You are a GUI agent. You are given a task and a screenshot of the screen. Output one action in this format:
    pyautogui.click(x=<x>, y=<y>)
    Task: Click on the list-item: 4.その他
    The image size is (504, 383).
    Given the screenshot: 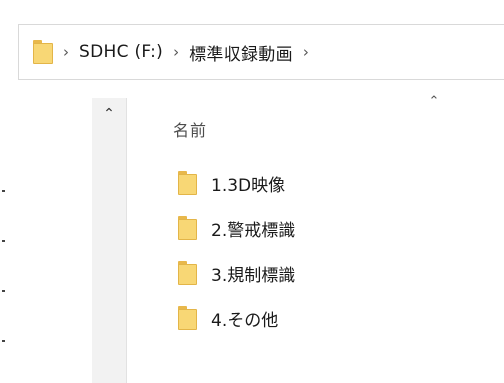 What is the action you would take?
    pyautogui.click(x=236, y=318)
    